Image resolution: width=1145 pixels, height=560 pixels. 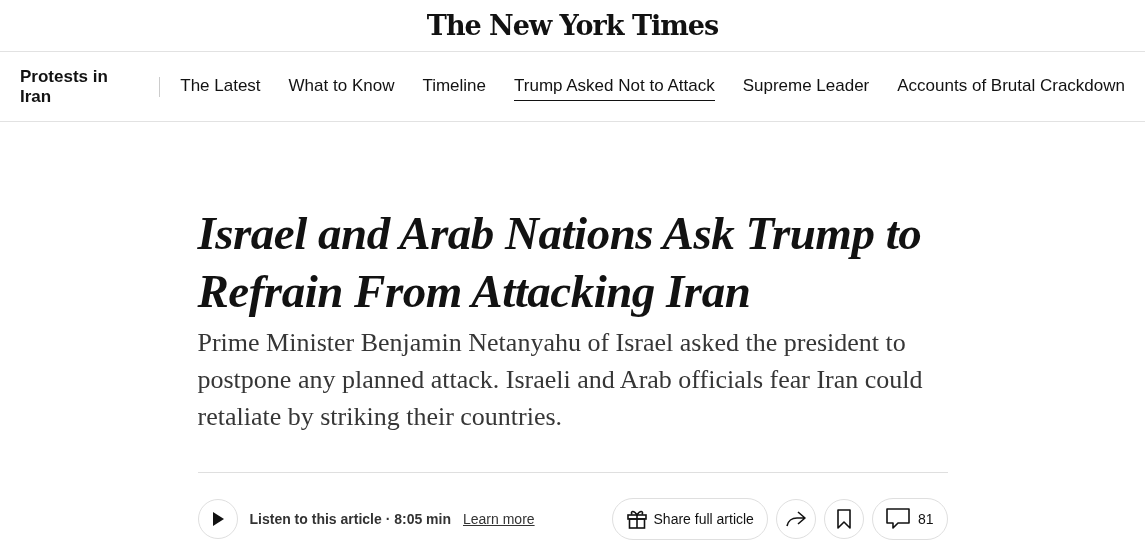 I want to click on share-button, so click(x=795, y=519).